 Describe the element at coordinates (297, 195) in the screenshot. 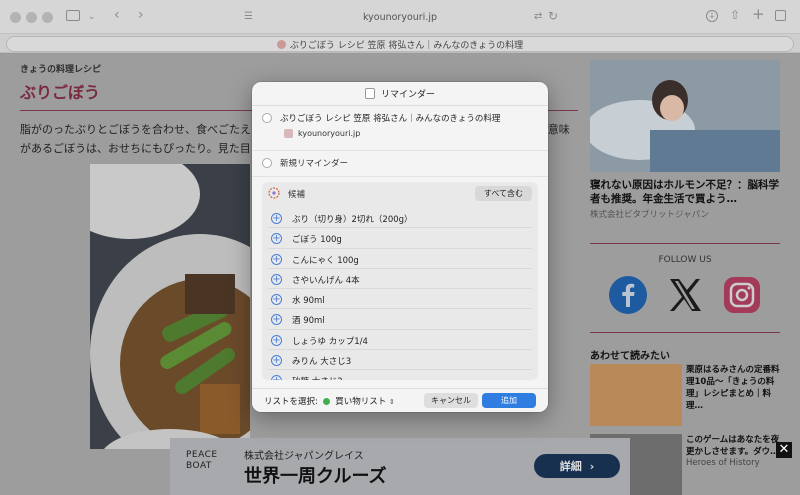

I see `suggestions-label: 候補` at that location.